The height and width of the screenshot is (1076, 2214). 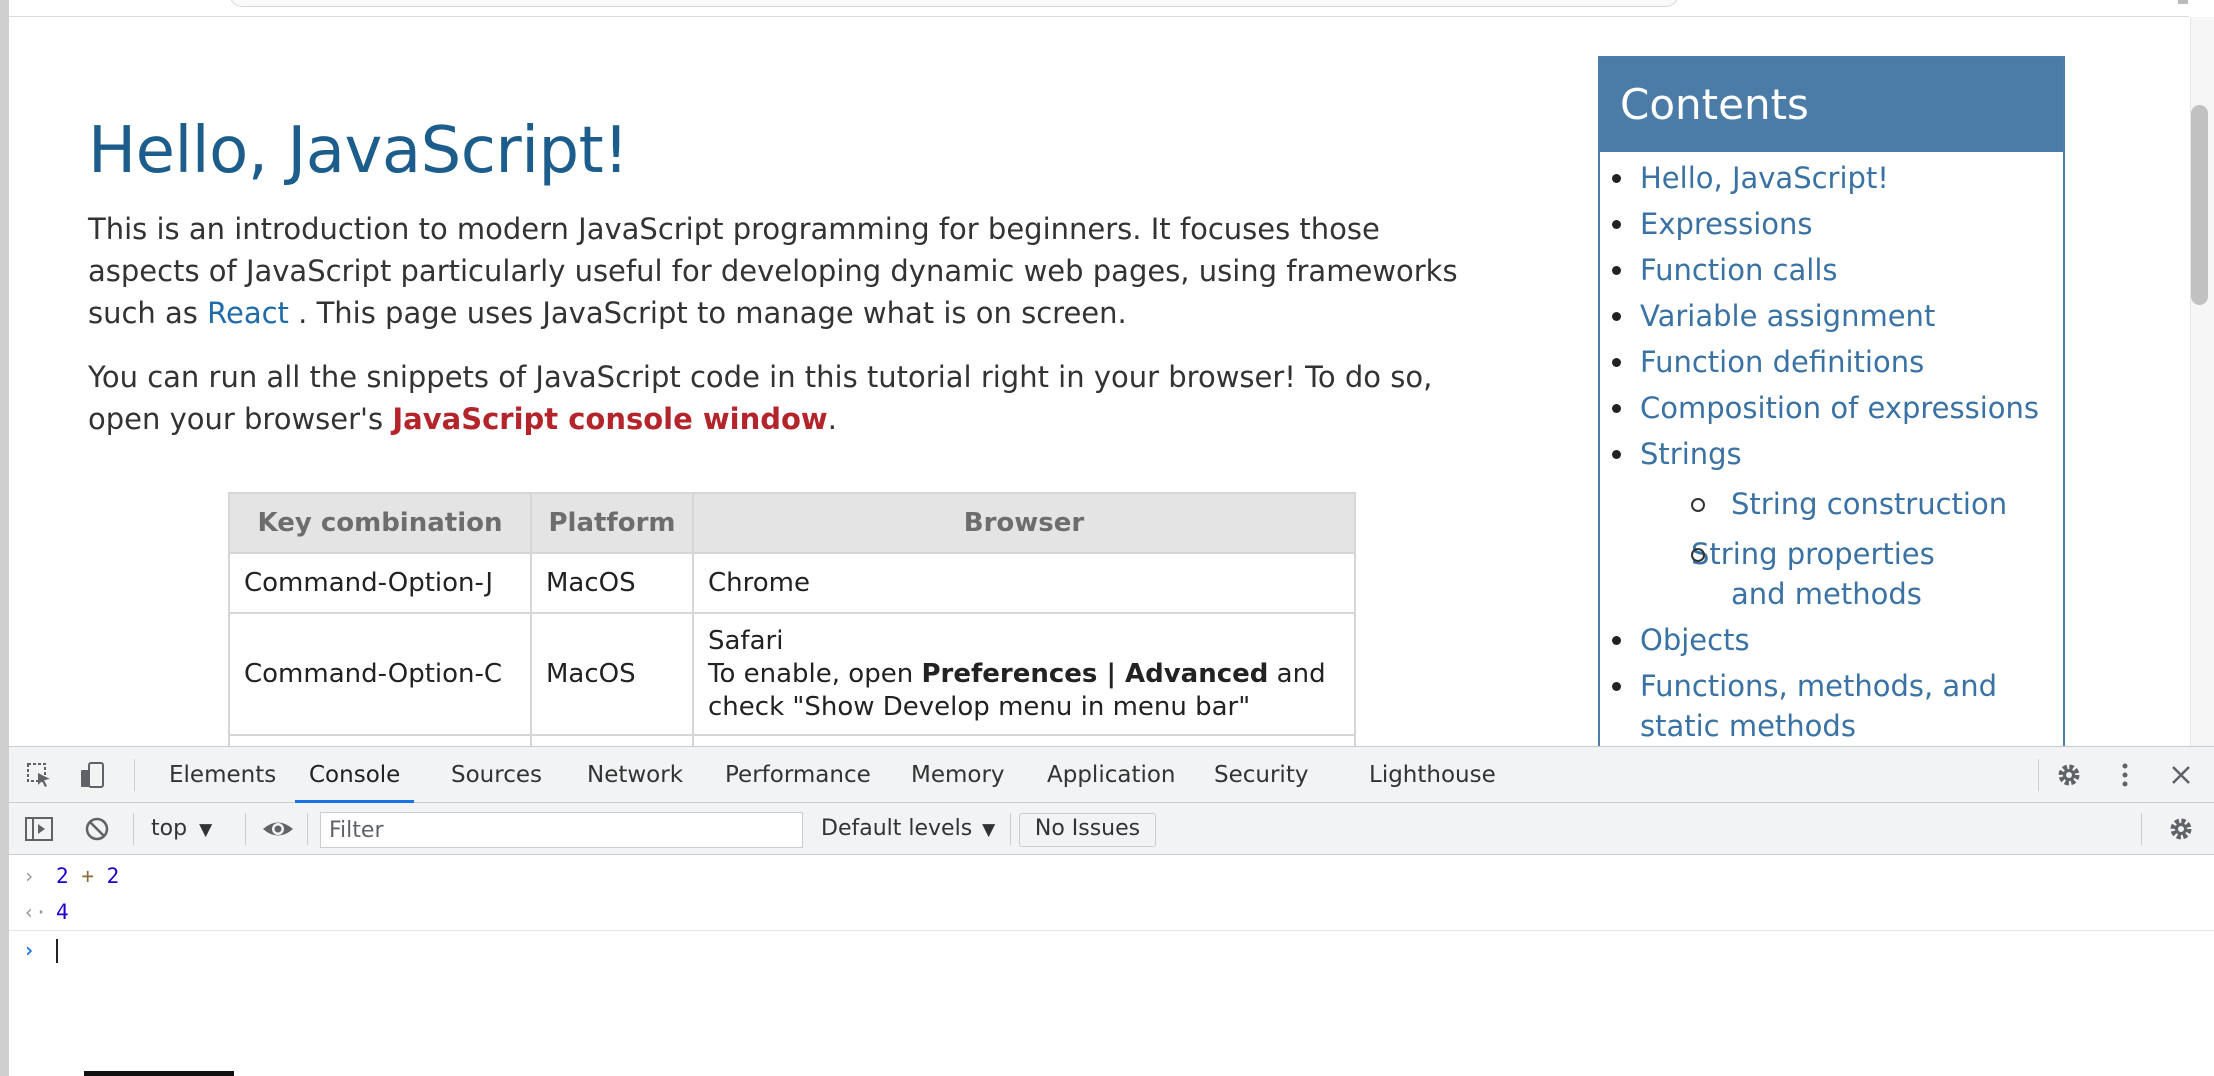 I want to click on tab-application: Application, so click(x=1111, y=775).